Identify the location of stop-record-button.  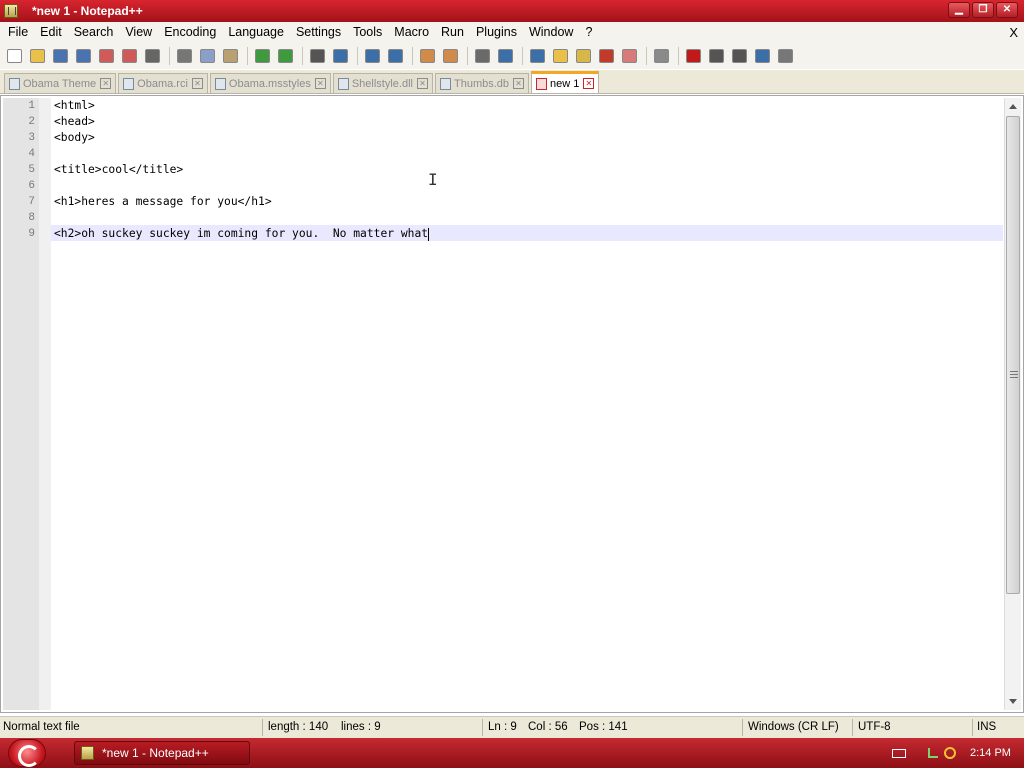
(716, 56).